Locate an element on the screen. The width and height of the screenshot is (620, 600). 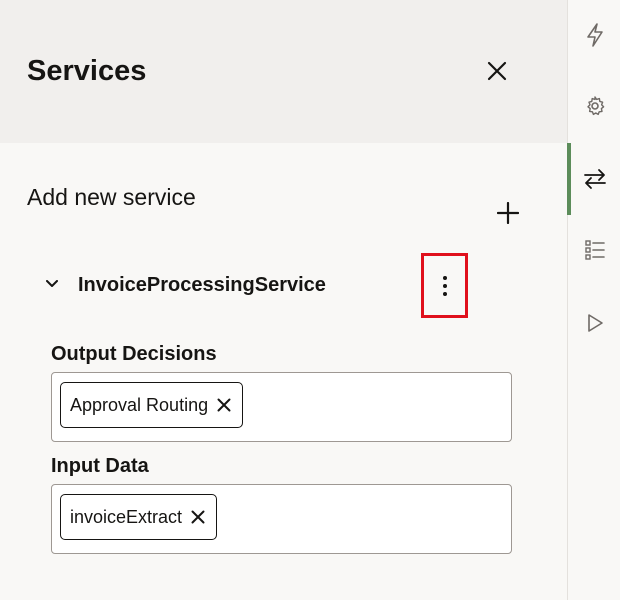
plus-icon is located at coordinates (508, 213).